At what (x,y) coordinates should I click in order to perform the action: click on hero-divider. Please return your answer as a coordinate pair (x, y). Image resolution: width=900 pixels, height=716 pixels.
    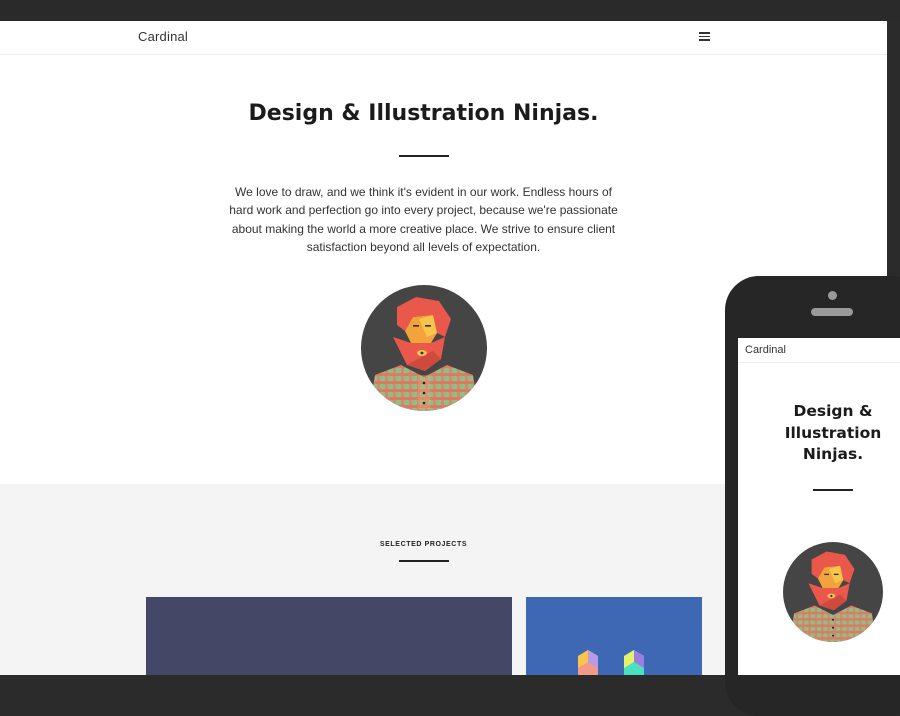
    Looking at the image, I should click on (424, 156).